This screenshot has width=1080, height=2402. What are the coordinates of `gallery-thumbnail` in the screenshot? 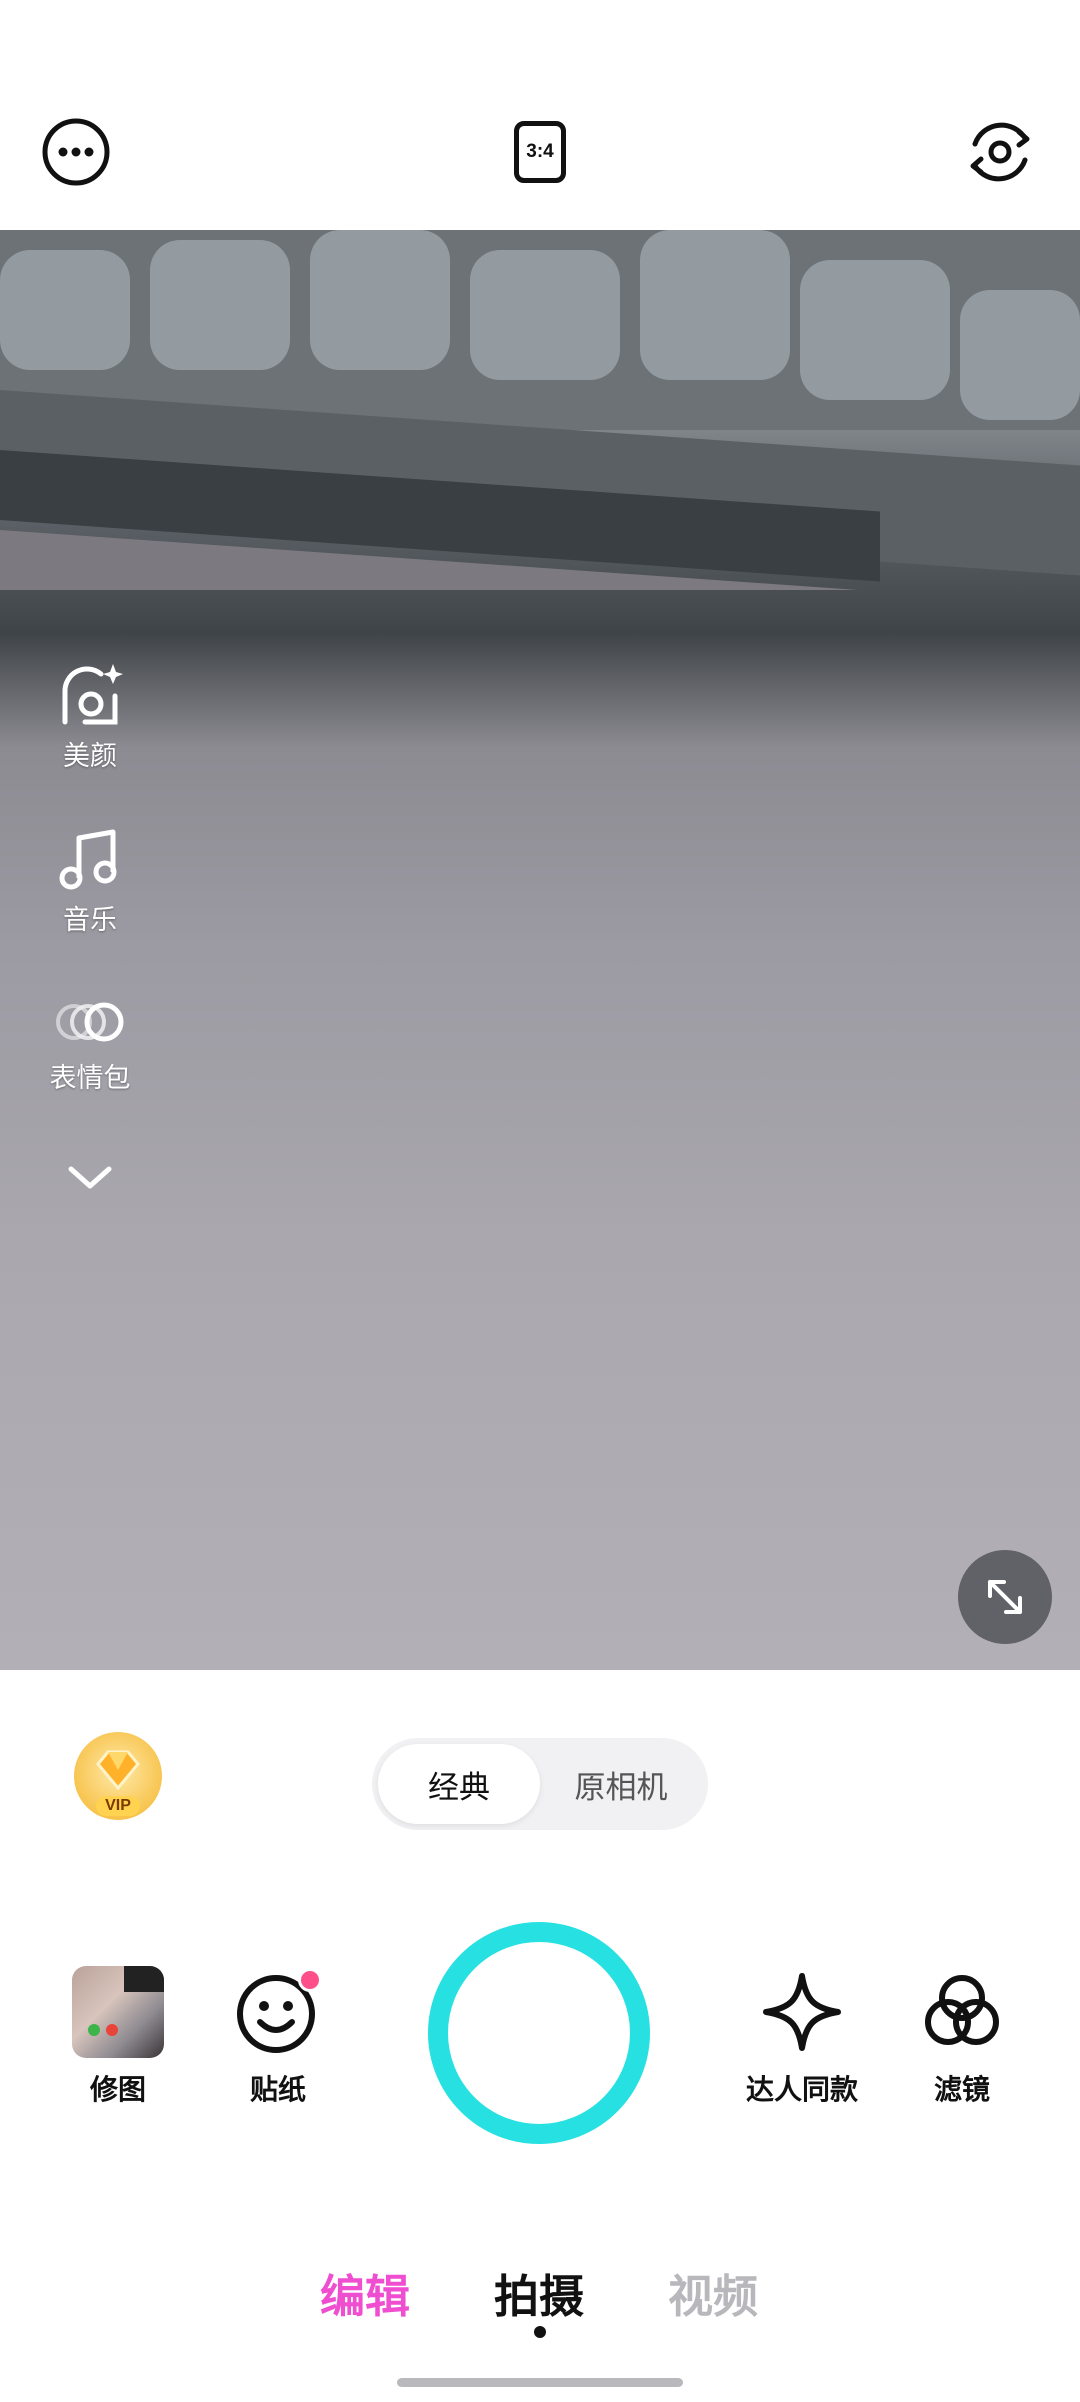 It's located at (118, 2012).